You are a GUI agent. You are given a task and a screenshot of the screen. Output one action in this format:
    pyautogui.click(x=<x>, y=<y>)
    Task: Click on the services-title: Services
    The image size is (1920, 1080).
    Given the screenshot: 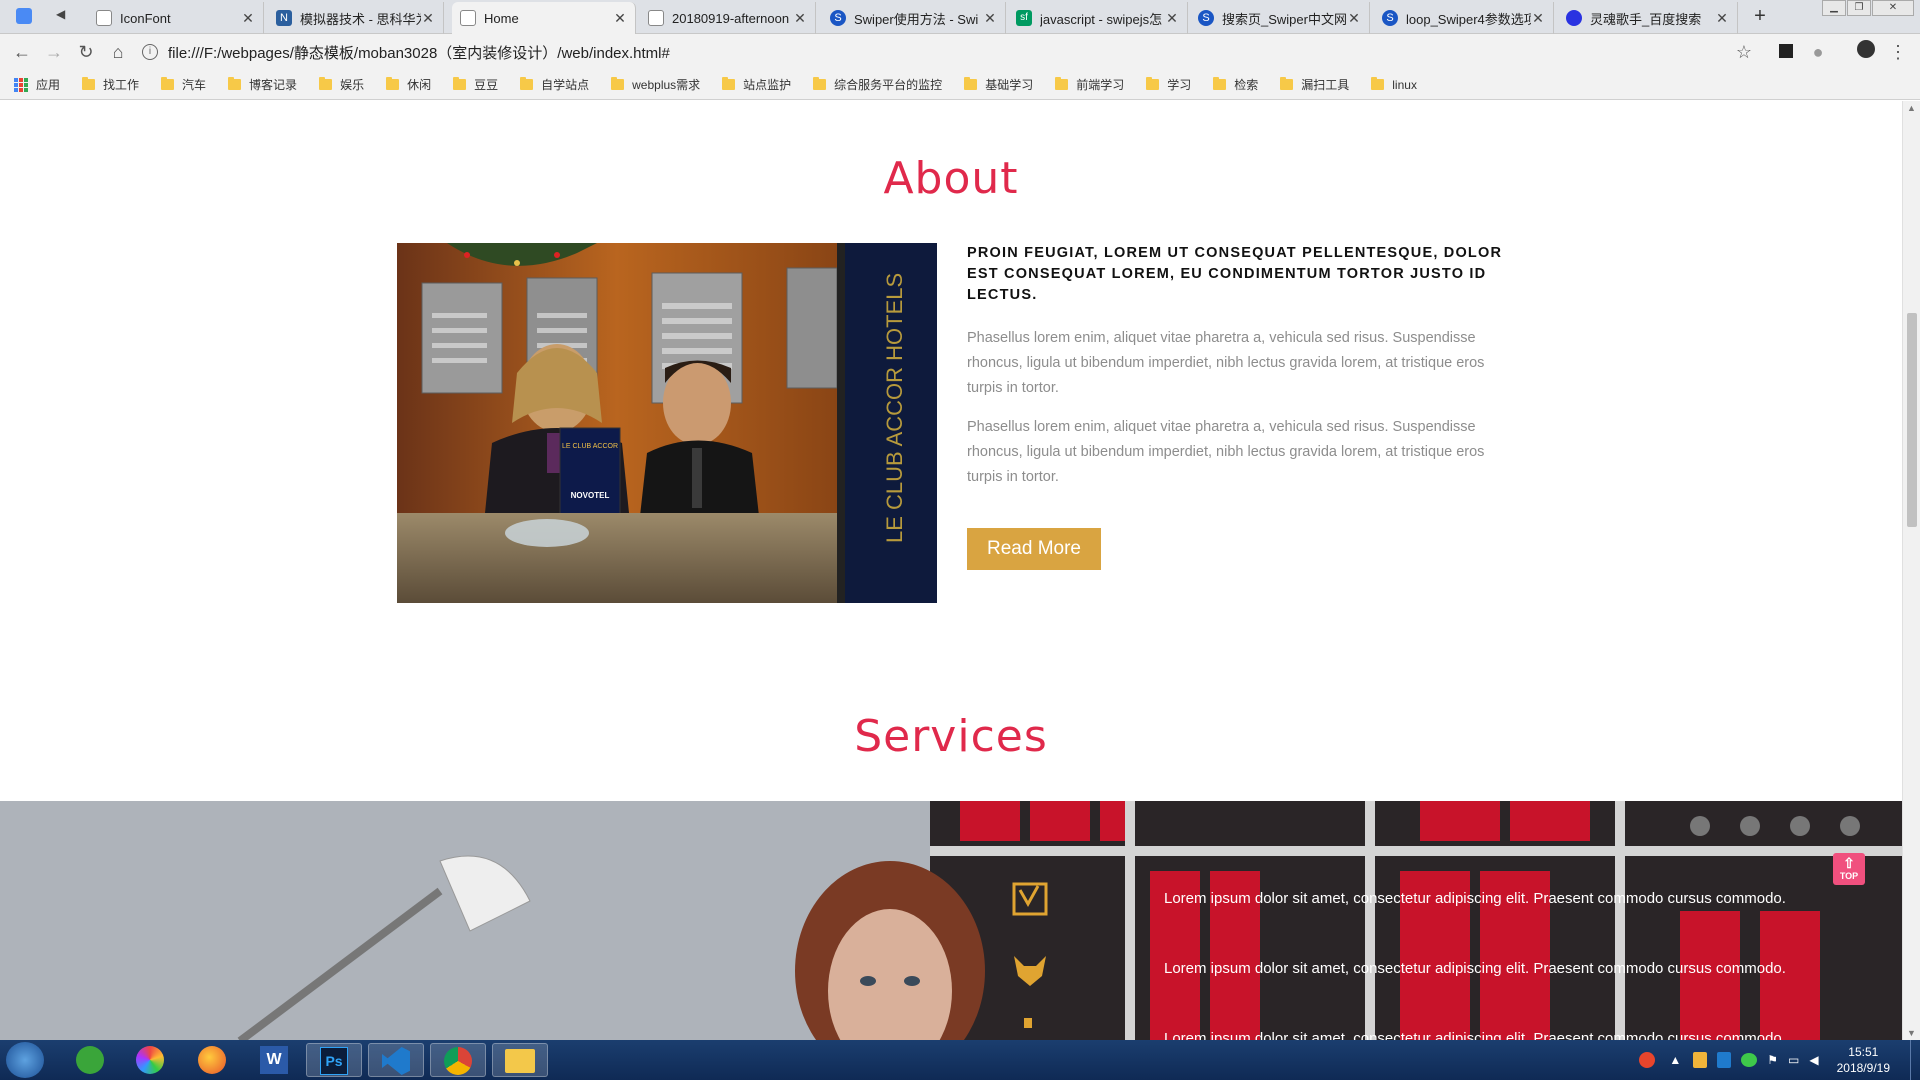 What is the action you would take?
    pyautogui.click(x=951, y=736)
    